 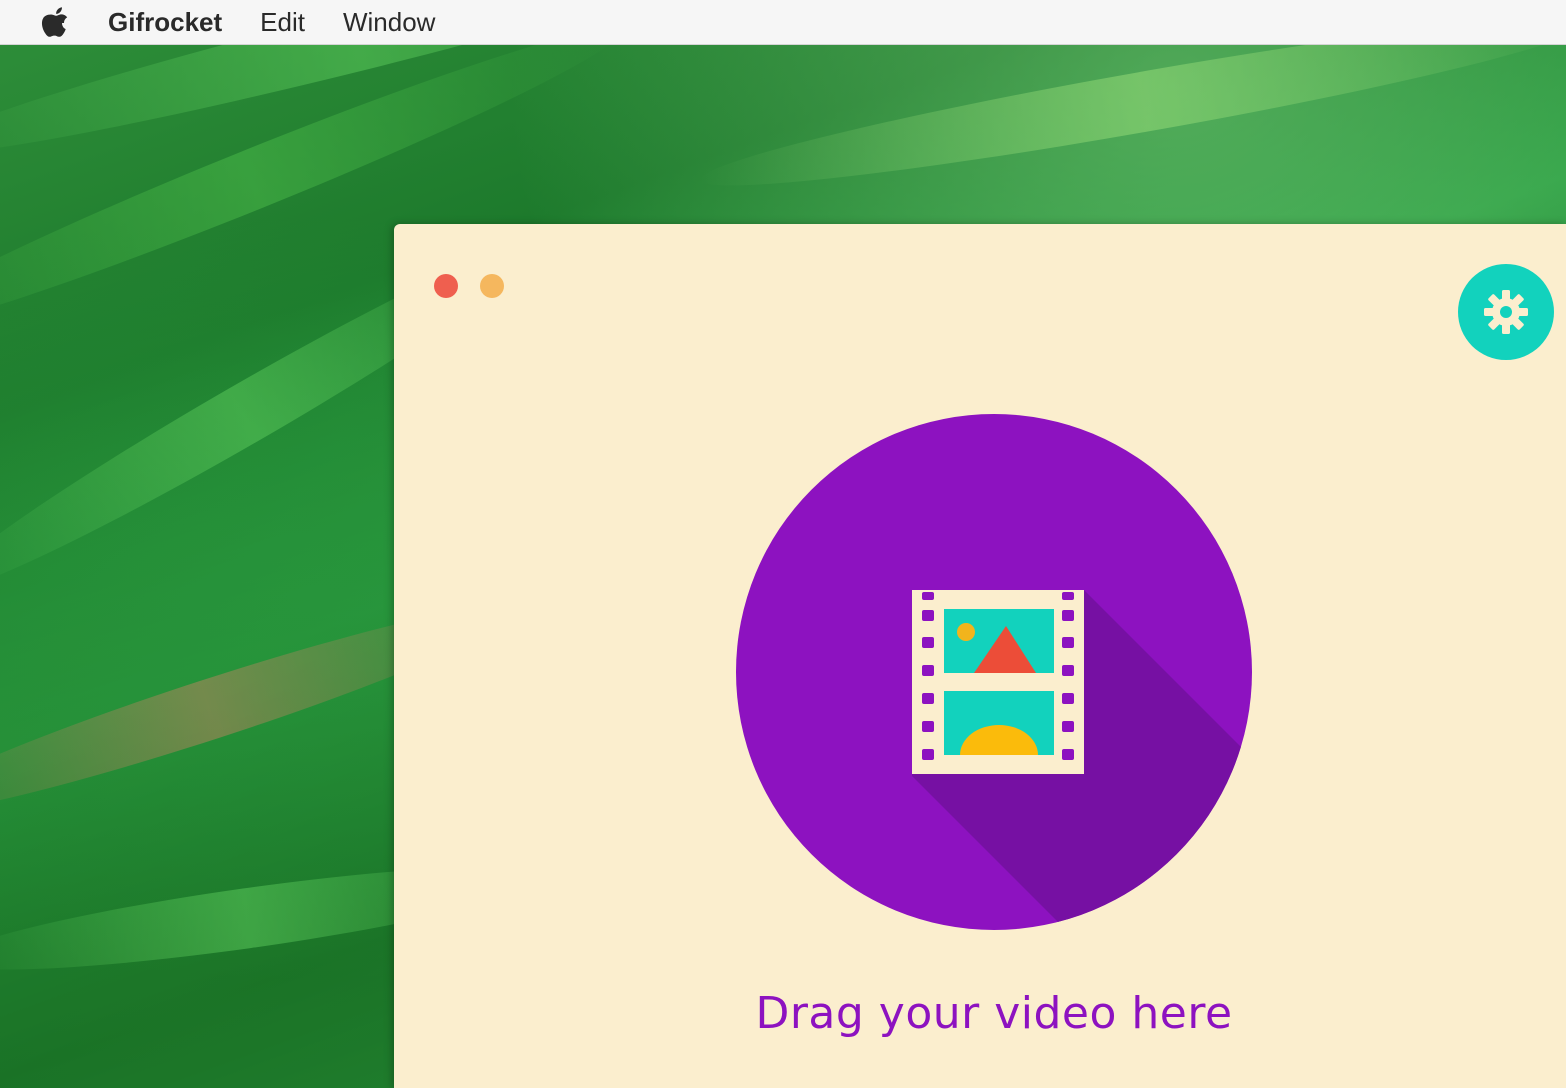 I want to click on film-strip-icon, so click(x=1082, y=760).